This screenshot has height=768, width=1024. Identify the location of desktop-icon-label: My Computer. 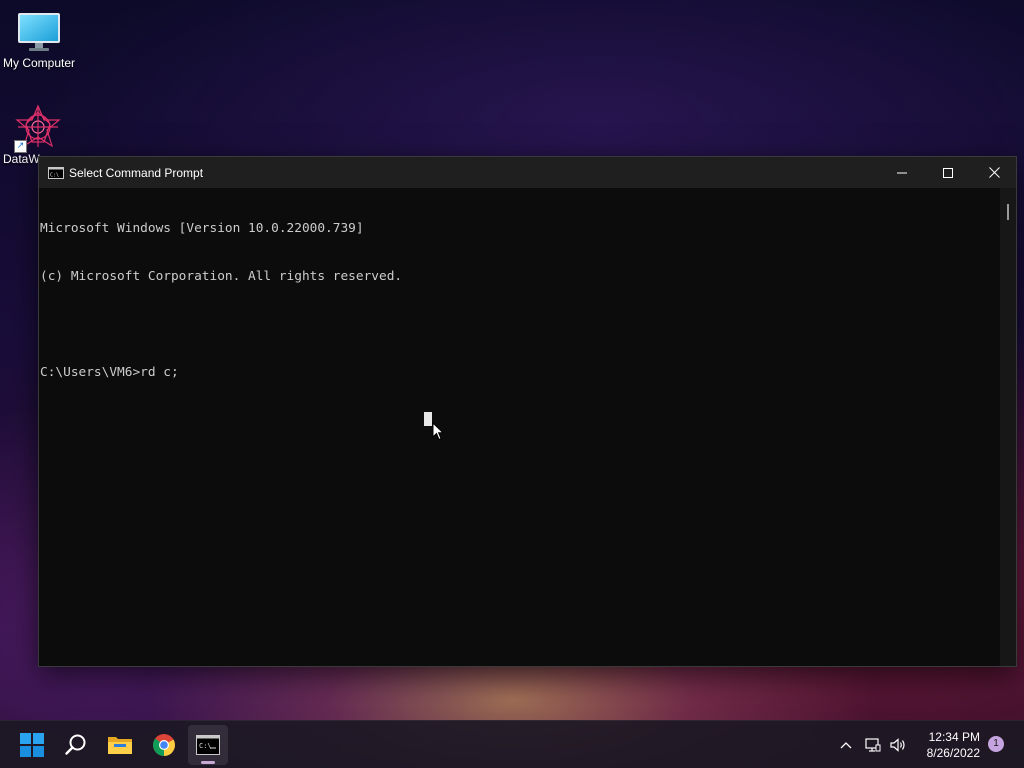
(39, 63).